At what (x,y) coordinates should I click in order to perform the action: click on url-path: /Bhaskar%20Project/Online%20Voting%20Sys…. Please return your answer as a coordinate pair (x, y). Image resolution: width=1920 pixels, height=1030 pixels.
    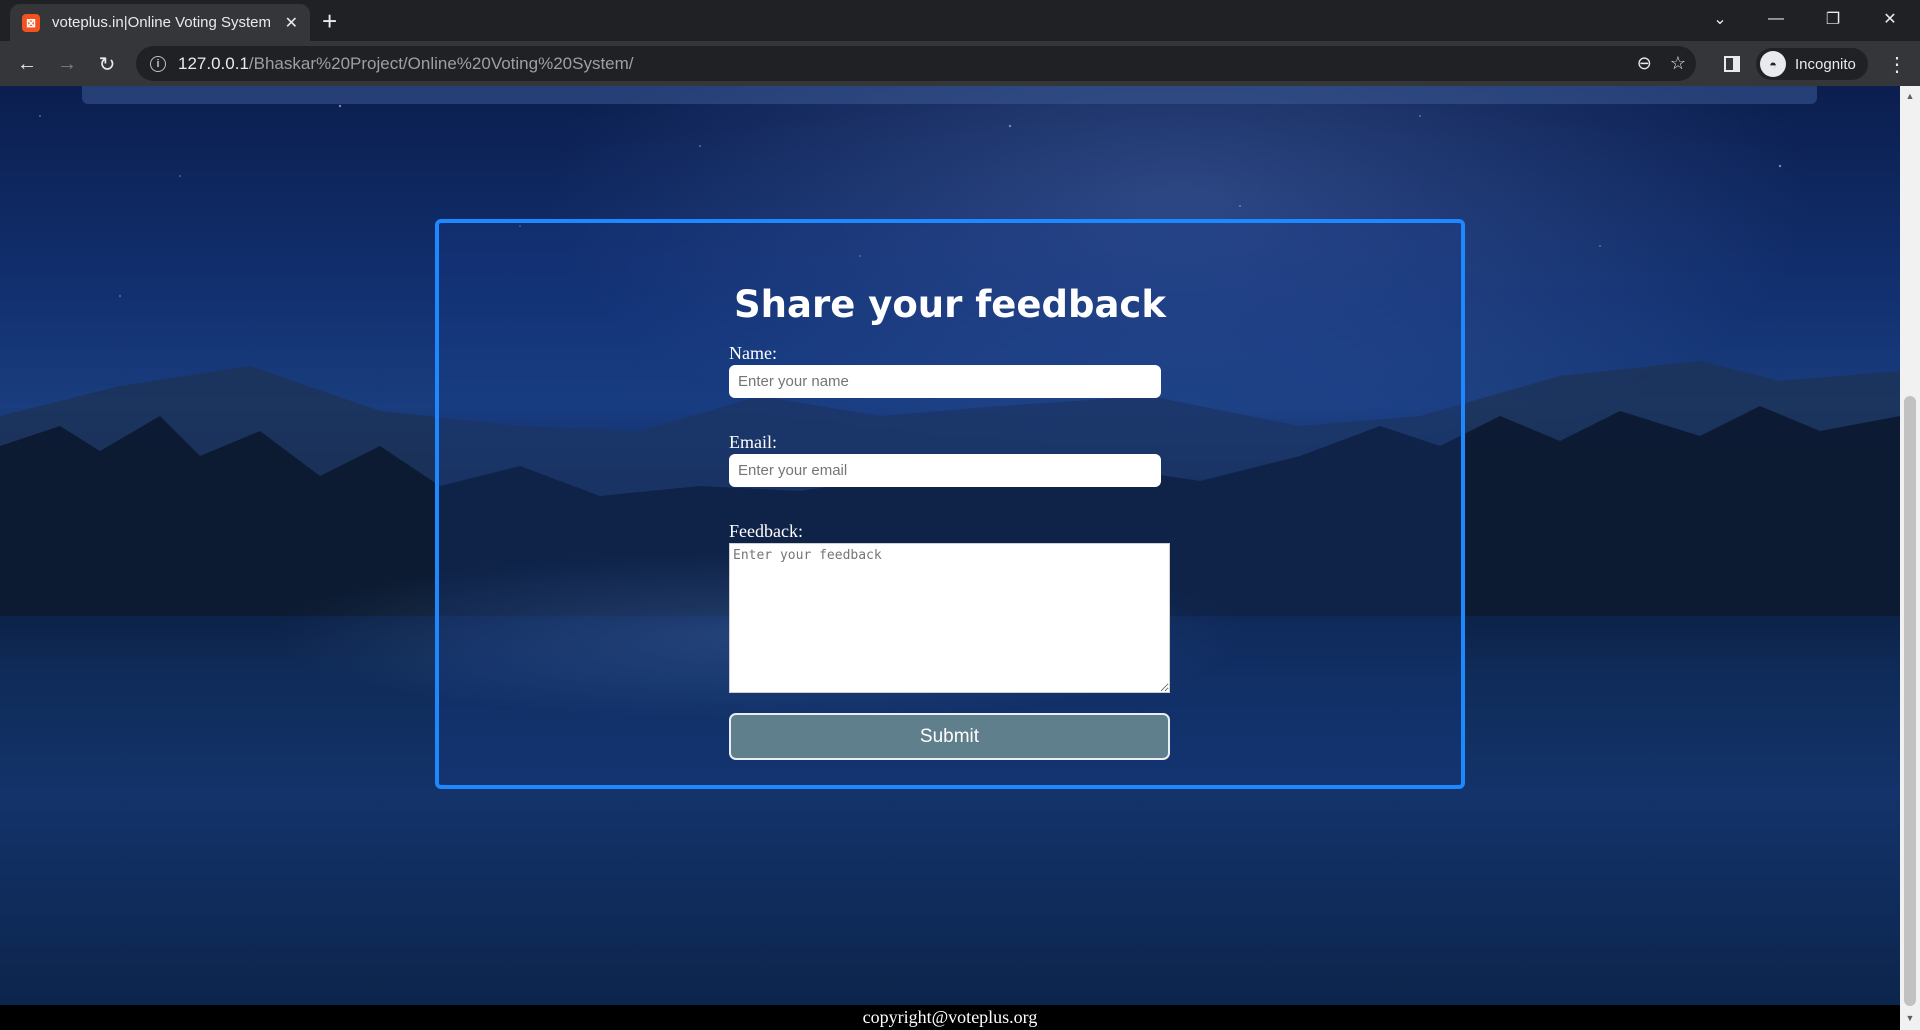
    Looking at the image, I should click on (441, 63).